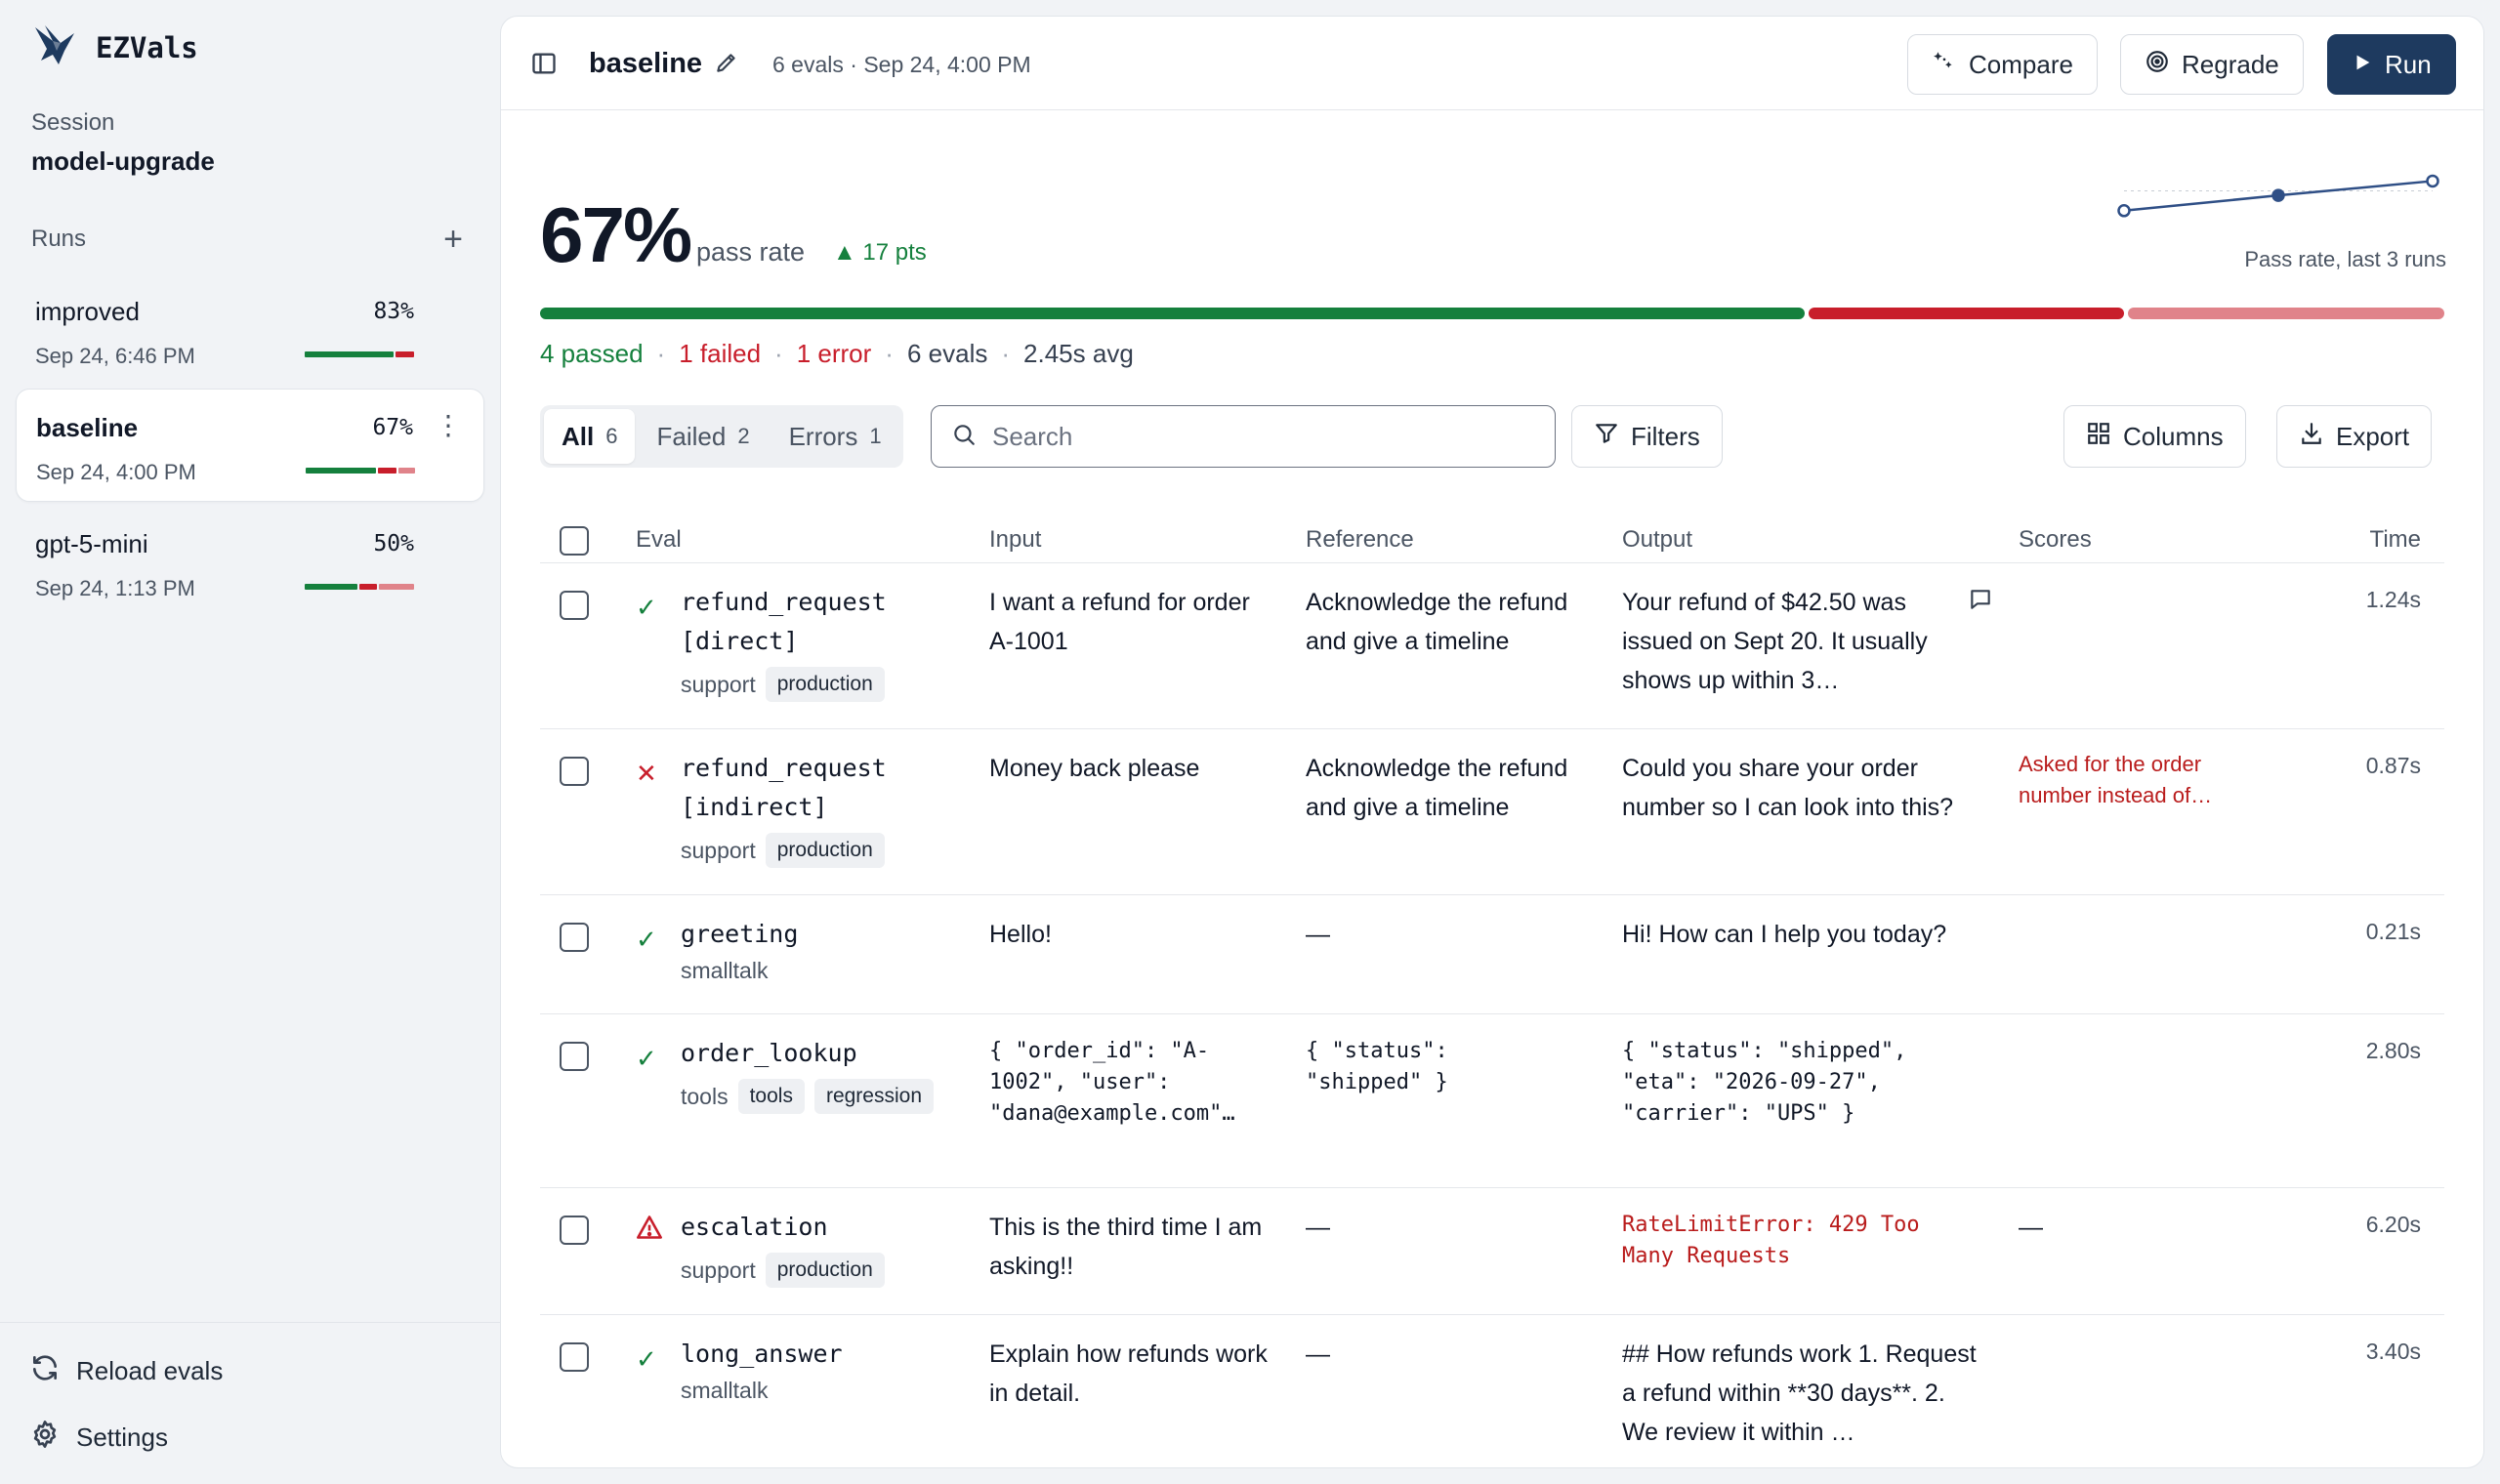 The image size is (2500, 1484). Describe the element at coordinates (726, 65) in the screenshot. I see `pencil-icon` at that location.